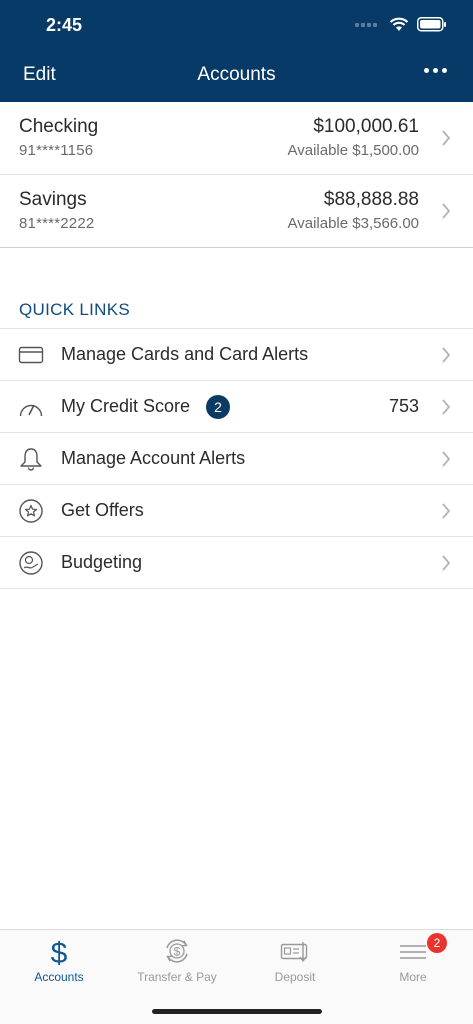 This screenshot has width=473, height=1024. What do you see at coordinates (31, 355) in the screenshot?
I see `card-icon` at bounding box center [31, 355].